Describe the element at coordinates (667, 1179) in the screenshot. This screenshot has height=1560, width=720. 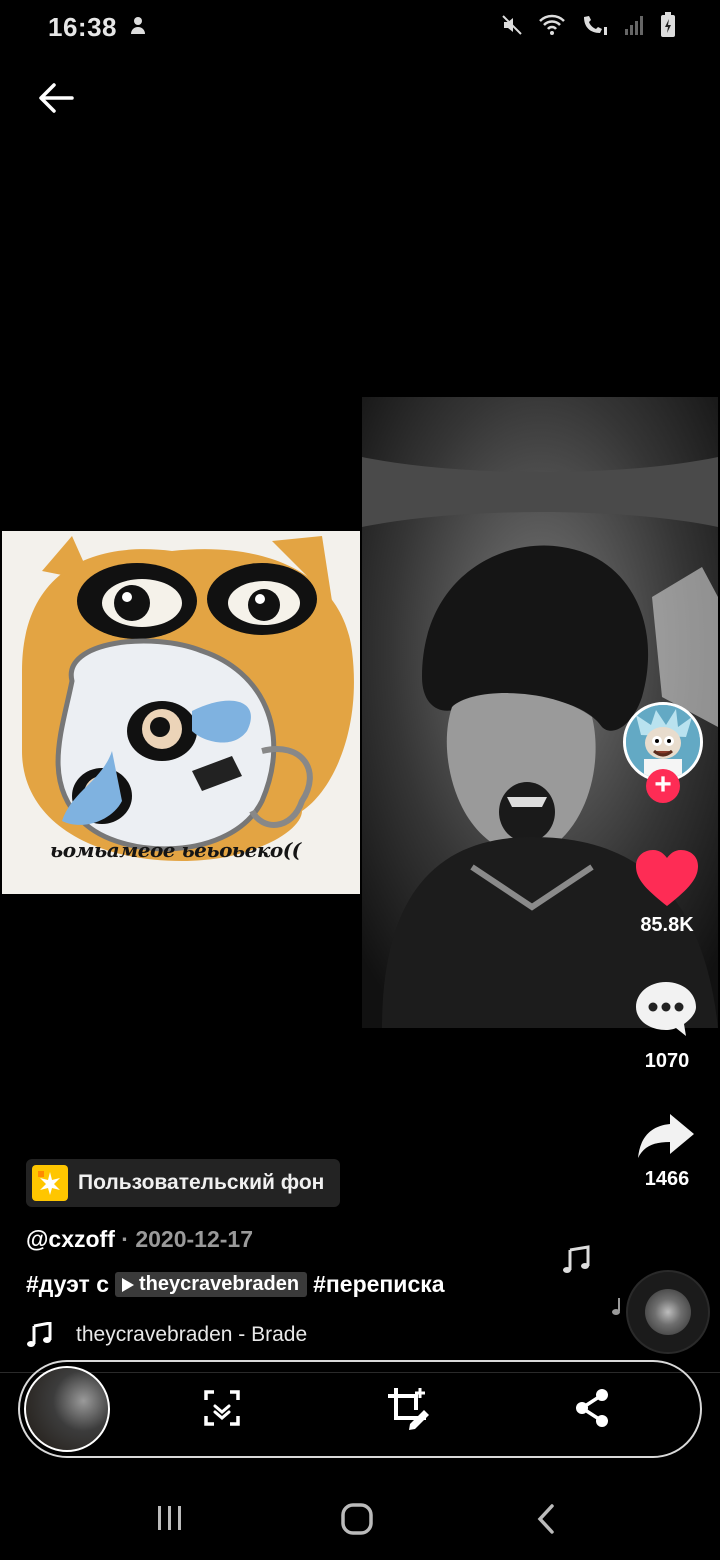
I see `share-count: 1466` at that location.